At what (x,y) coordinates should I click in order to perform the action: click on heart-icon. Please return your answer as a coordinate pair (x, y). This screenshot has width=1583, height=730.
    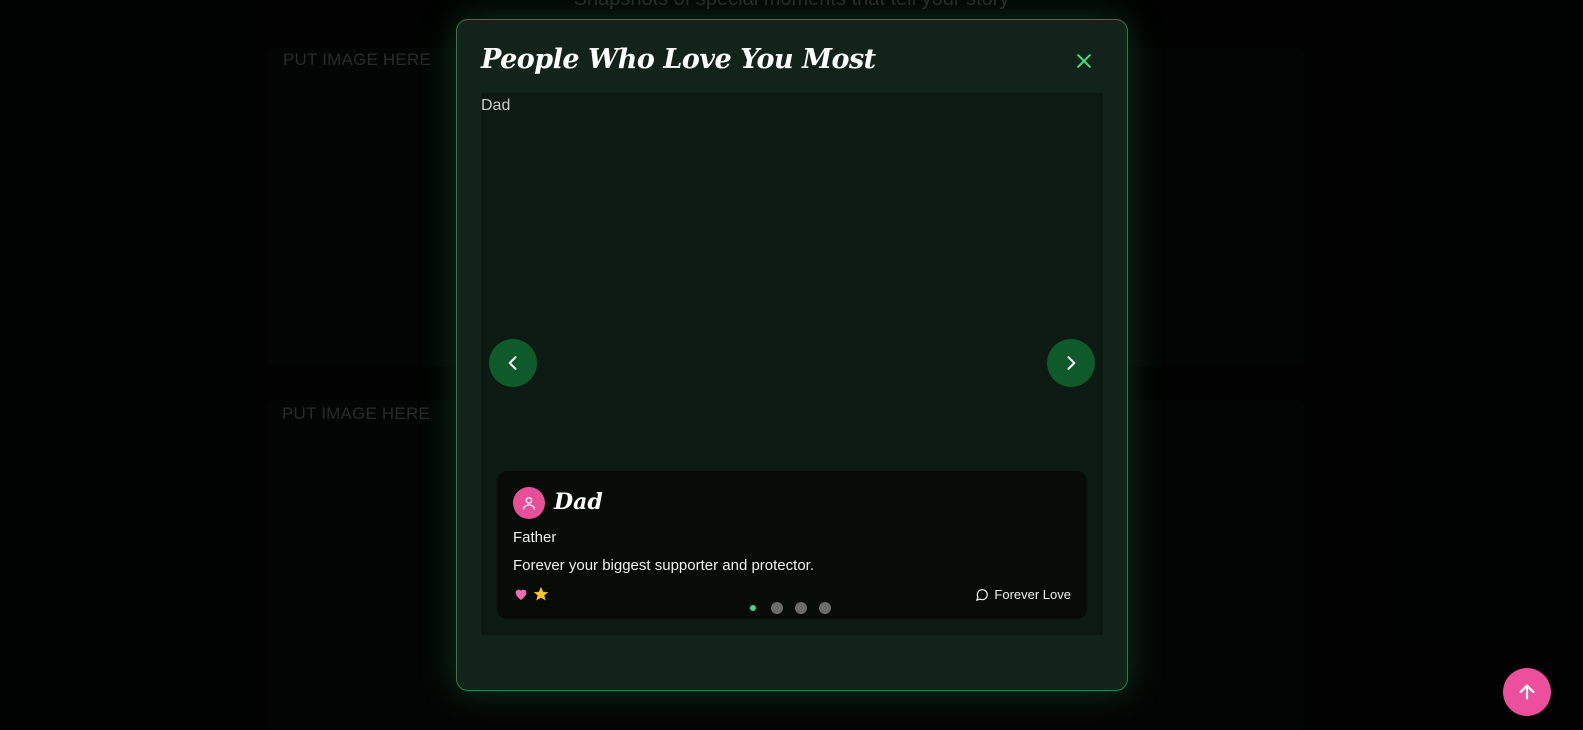
    Looking at the image, I should click on (521, 594).